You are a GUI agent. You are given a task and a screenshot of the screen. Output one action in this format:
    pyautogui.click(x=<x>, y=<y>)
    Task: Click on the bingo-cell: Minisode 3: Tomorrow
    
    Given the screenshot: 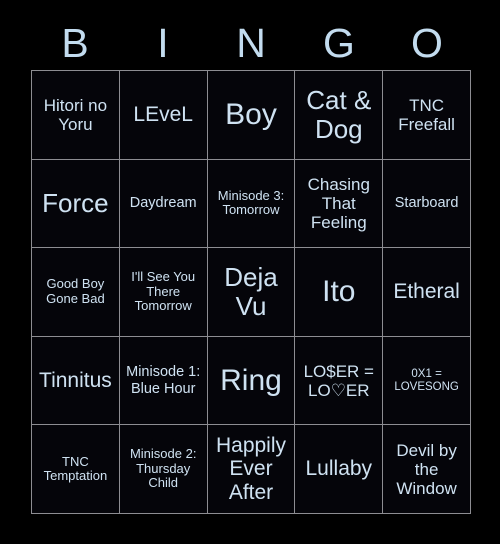 What is the action you would take?
    pyautogui.click(x=251, y=203)
    